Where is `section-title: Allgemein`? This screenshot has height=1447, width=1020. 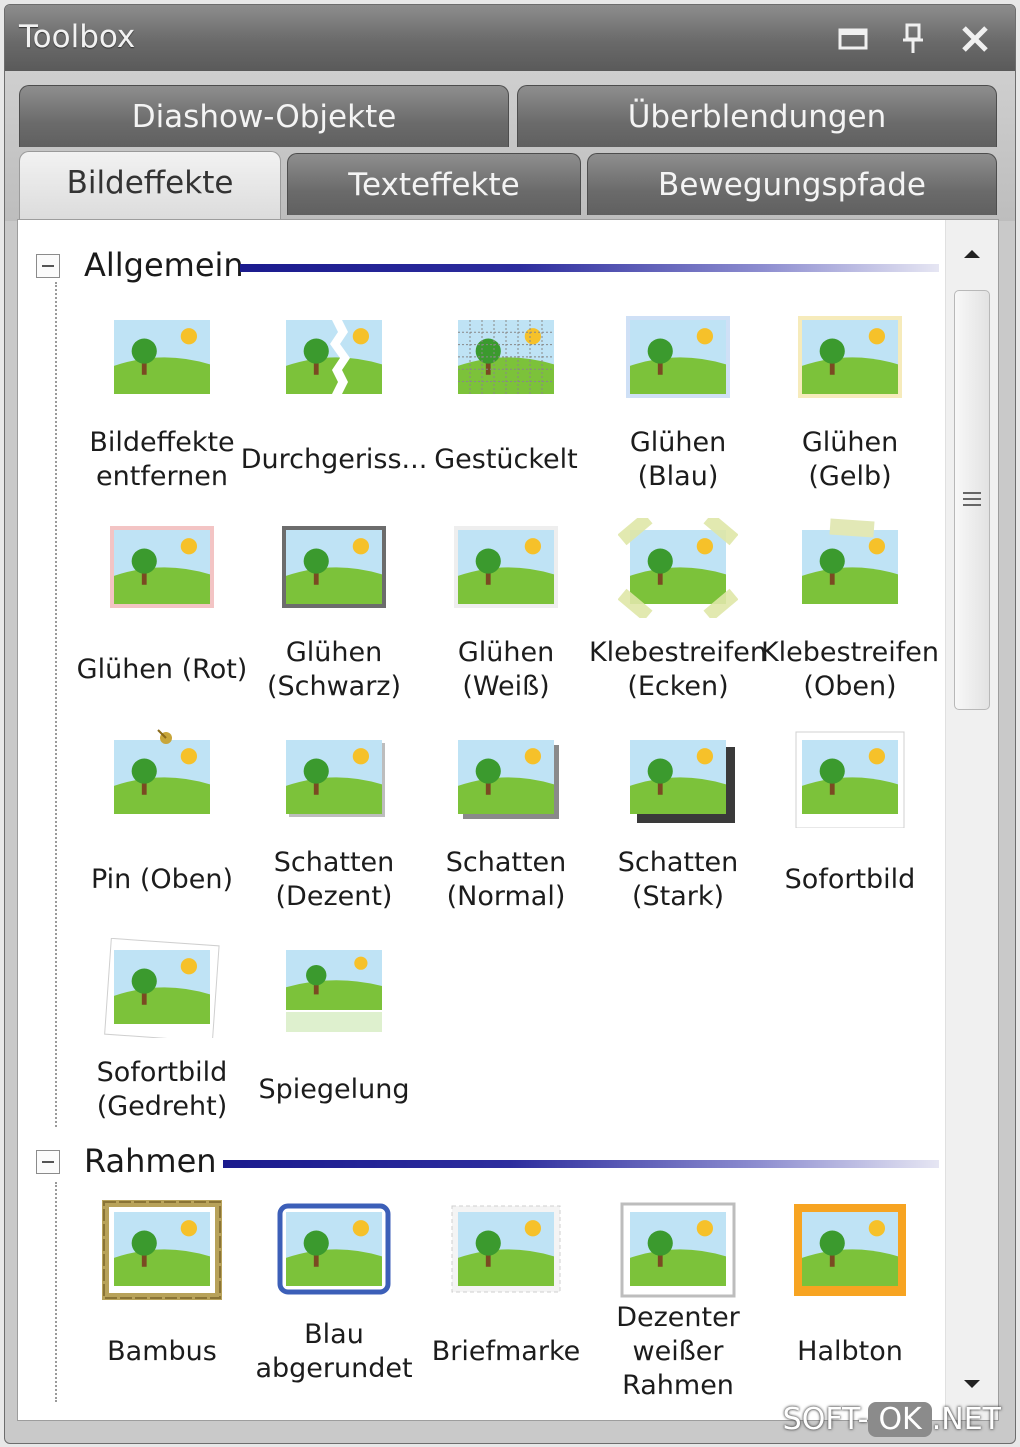 section-title: Allgemein is located at coordinates (164, 265).